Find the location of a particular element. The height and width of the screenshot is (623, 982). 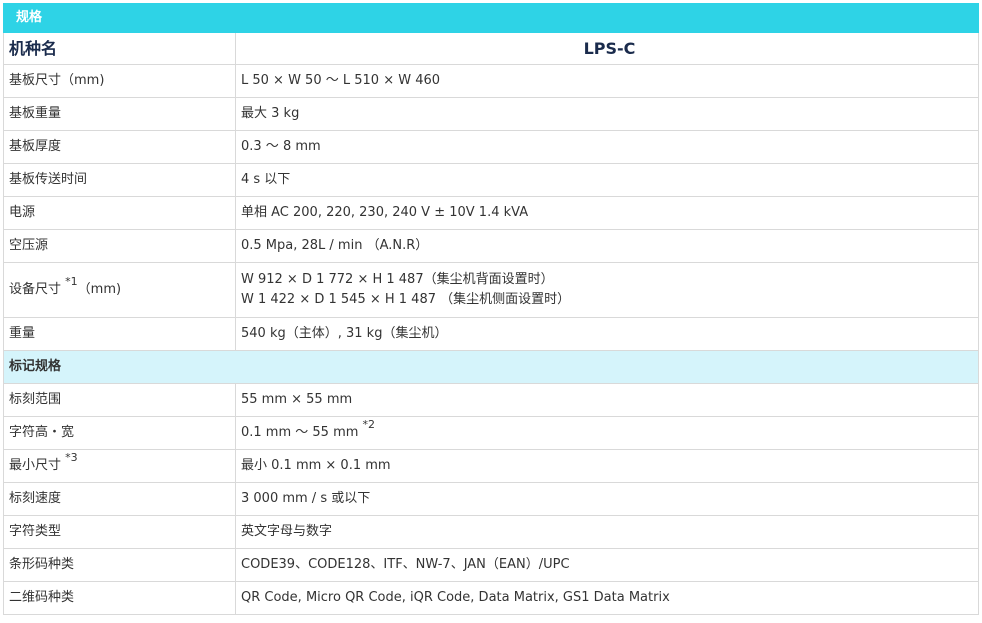

row-value: 最小 0.1 mm × 0.1 mm is located at coordinates (607, 466).